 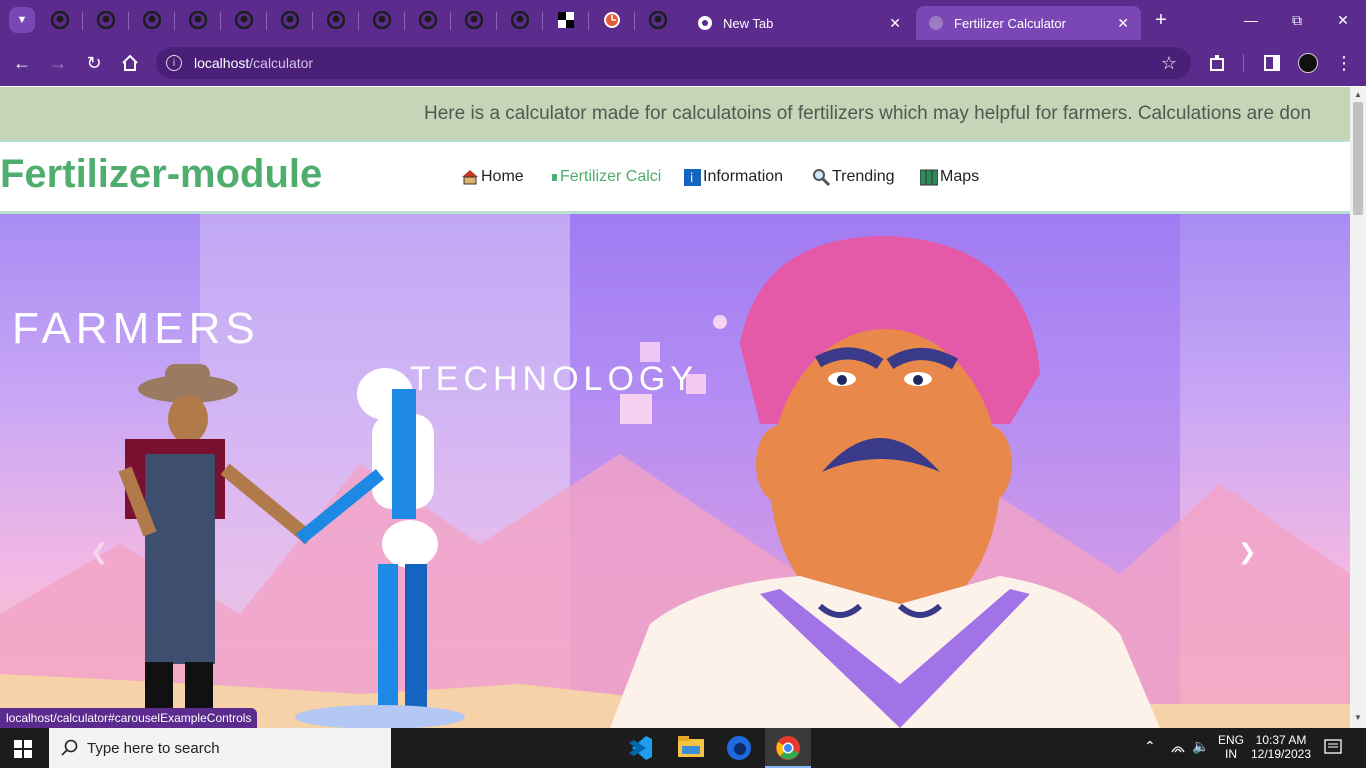 What do you see at coordinates (673, 63) in the screenshot?
I see `address-bar: i localhost/calculator ☆` at bounding box center [673, 63].